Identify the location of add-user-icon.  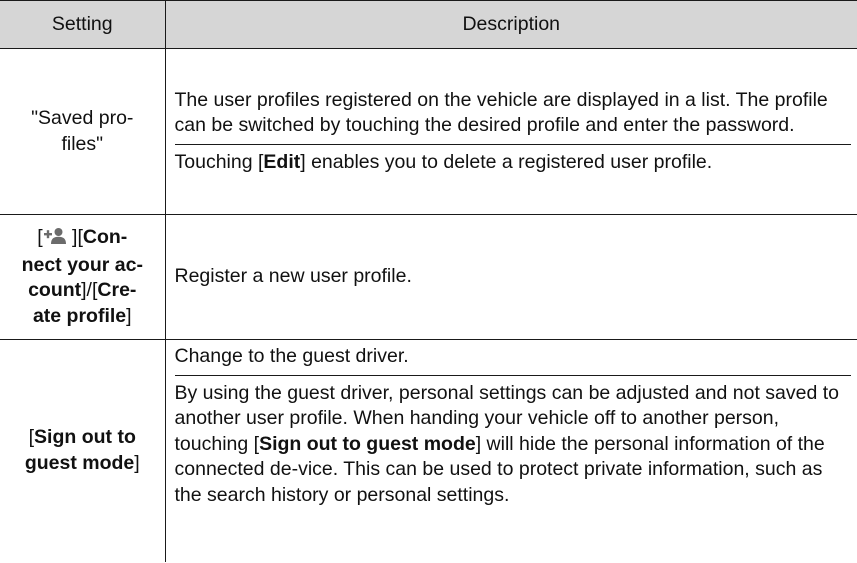
(55, 240).